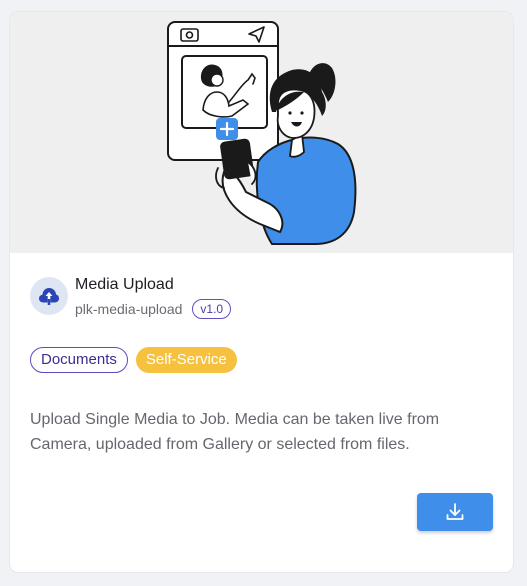 The image size is (527, 586). What do you see at coordinates (124, 284) in the screenshot?
I see `app-title: Media Upload` at bounding box center [124, 284].